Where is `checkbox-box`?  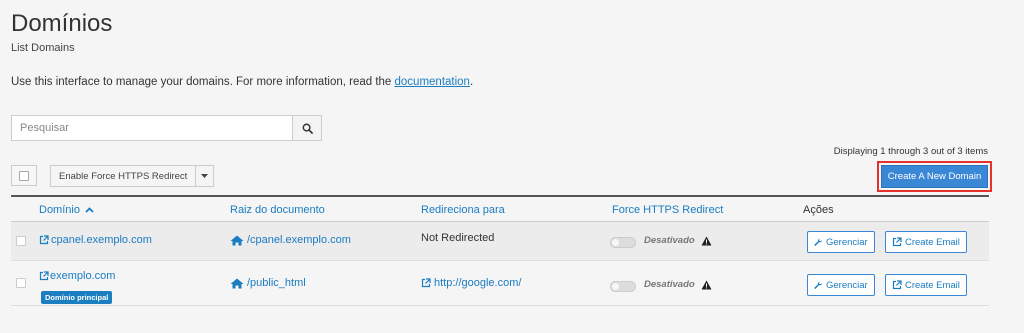
checkbox-box is located at coordinates (24, 175).